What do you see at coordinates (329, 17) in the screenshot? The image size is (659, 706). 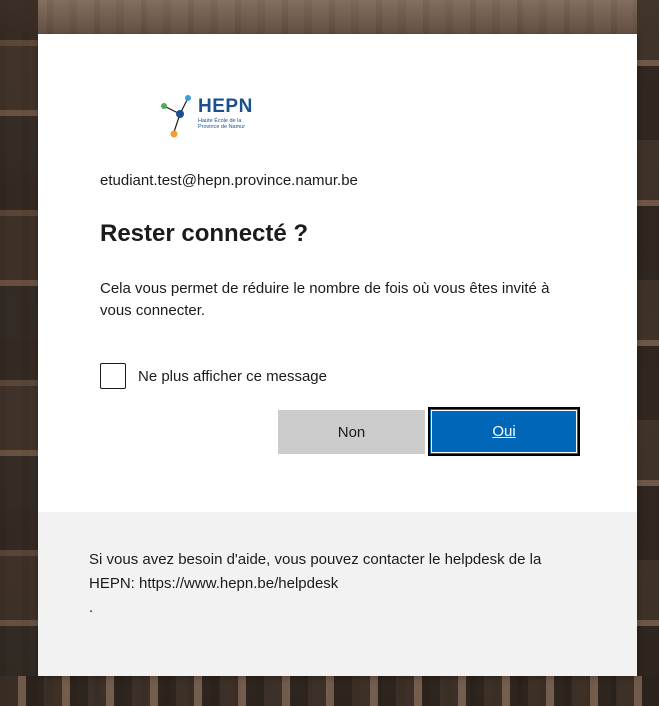 I see `background-top` at bounding box center [329, 17].